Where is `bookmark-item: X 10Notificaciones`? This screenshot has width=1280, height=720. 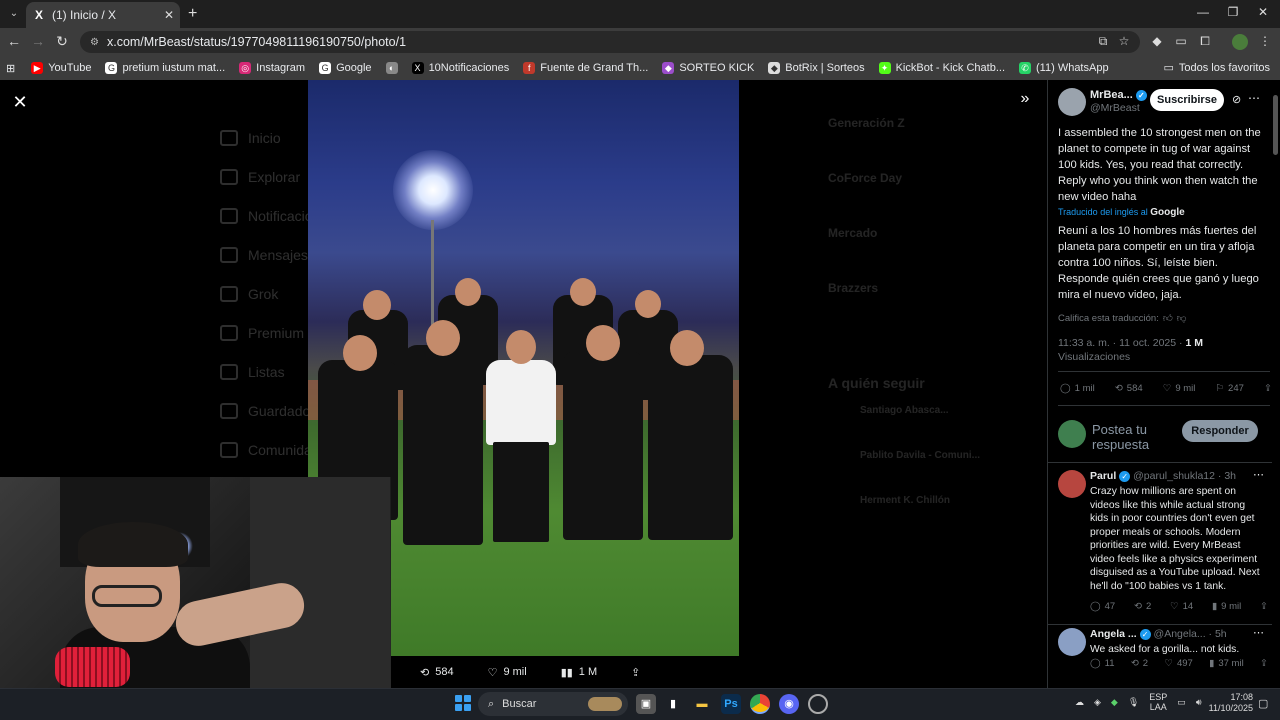
bookmark-item: X 10Notificaciones is located at coordinates (460, 68).